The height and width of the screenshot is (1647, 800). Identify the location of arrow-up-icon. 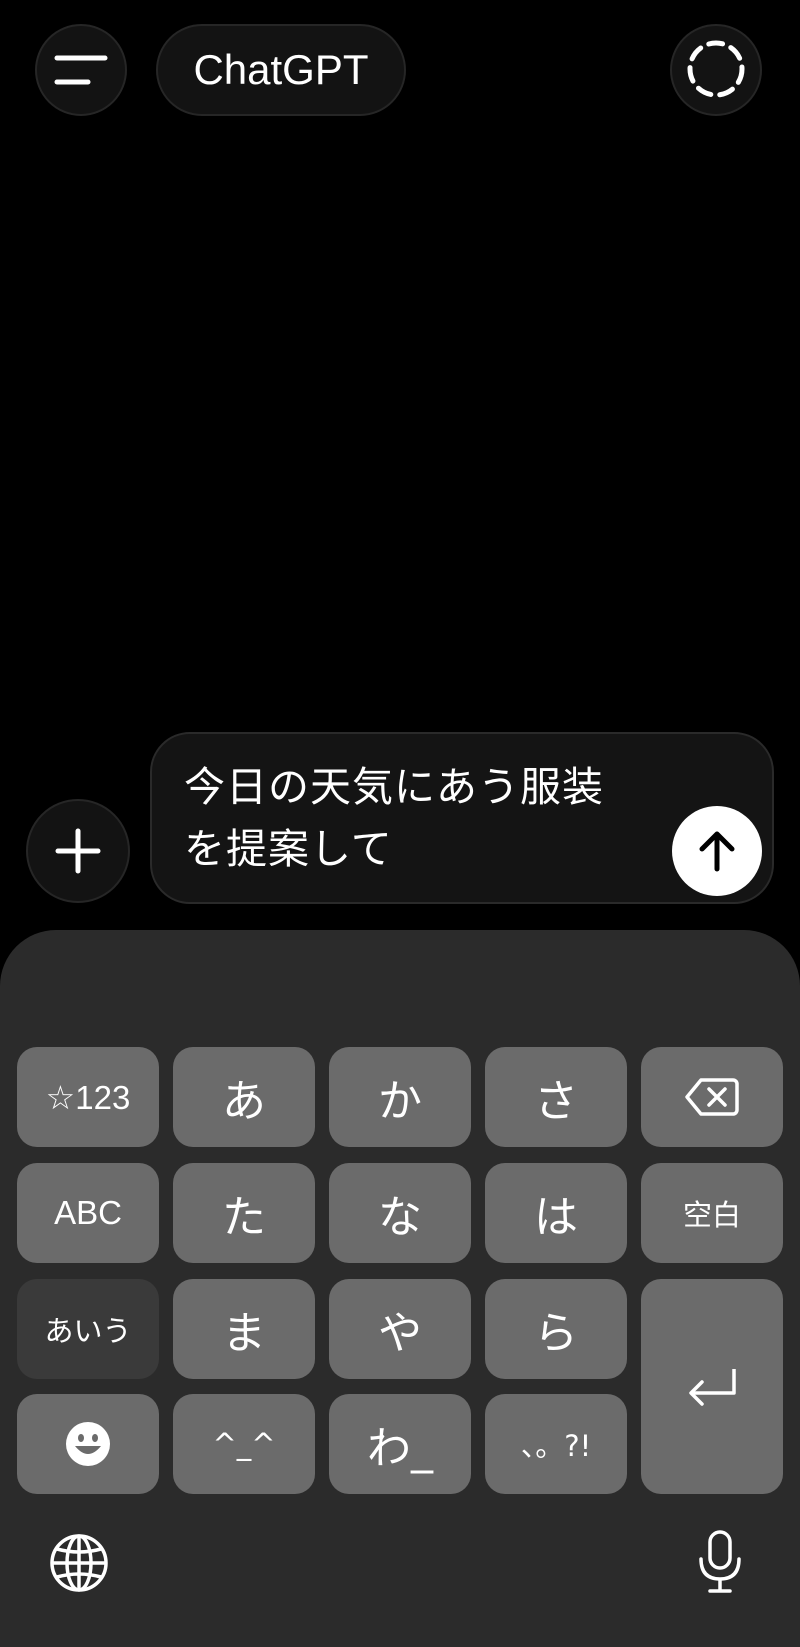
(717, 851).